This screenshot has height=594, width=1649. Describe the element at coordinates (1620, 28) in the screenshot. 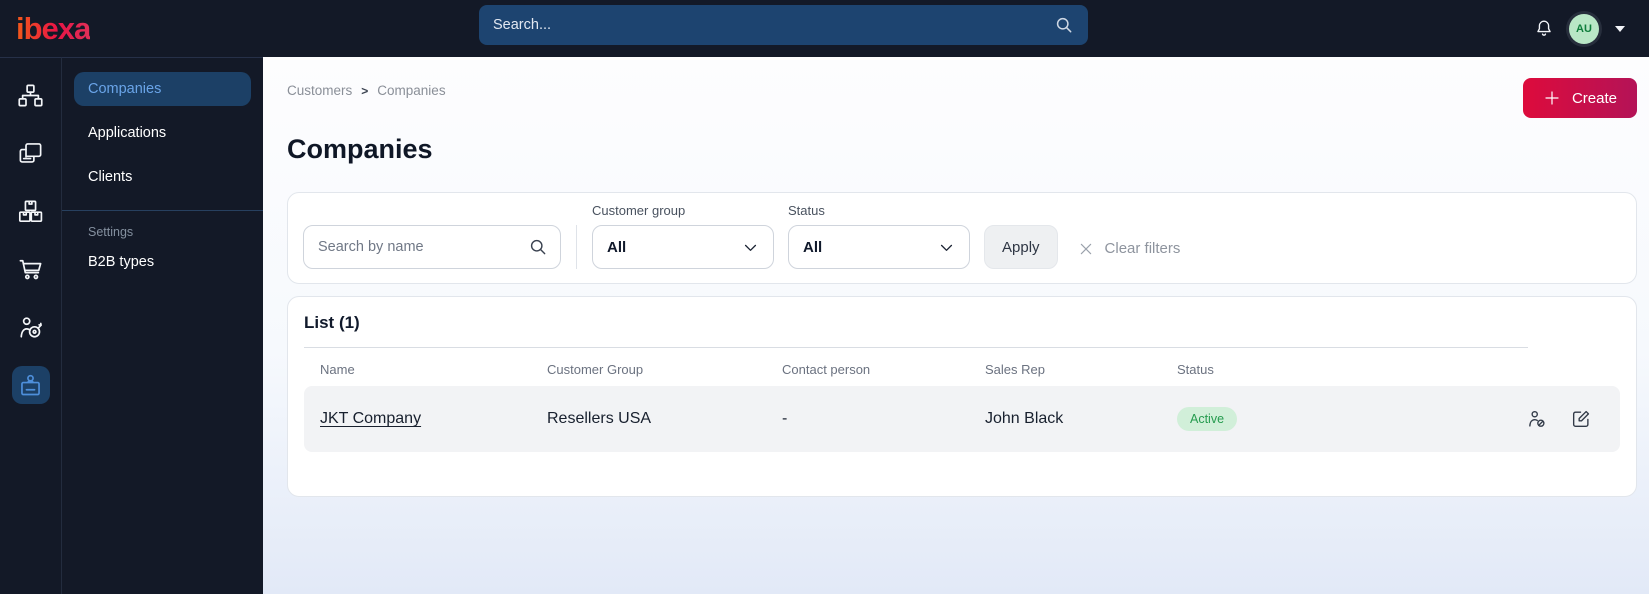

I see `user-menu-chevron-down-icon` at that location.